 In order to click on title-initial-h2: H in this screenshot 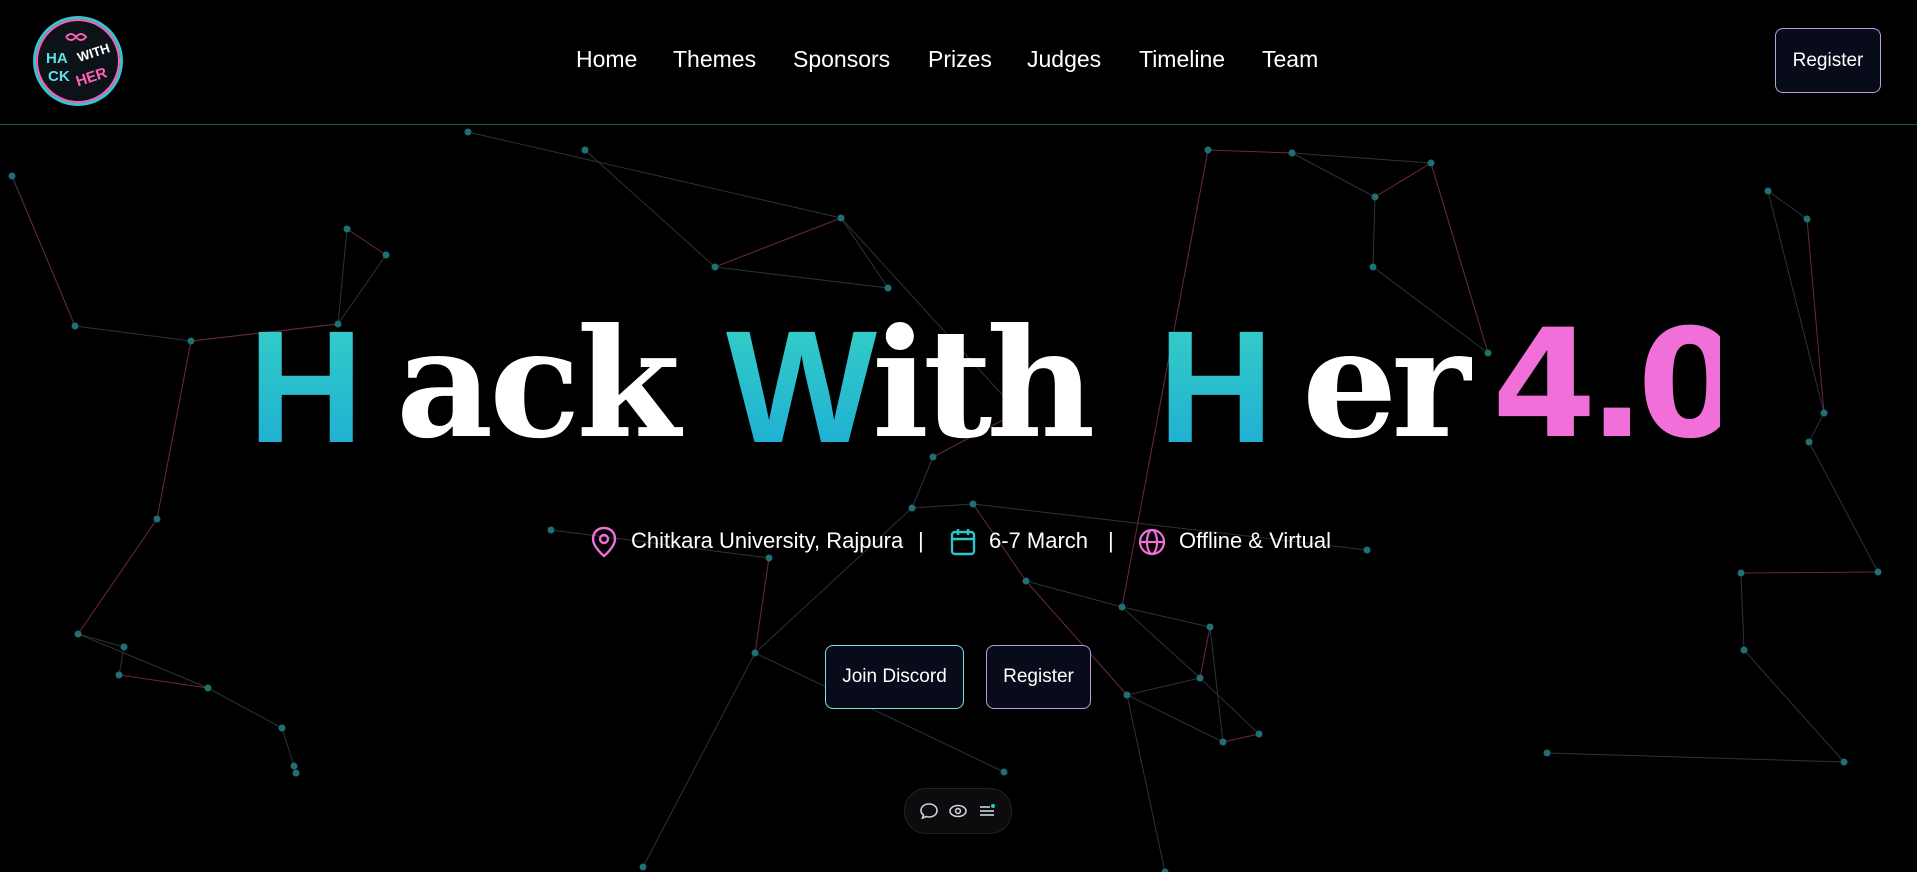, I will do `click(1216, 386)`.